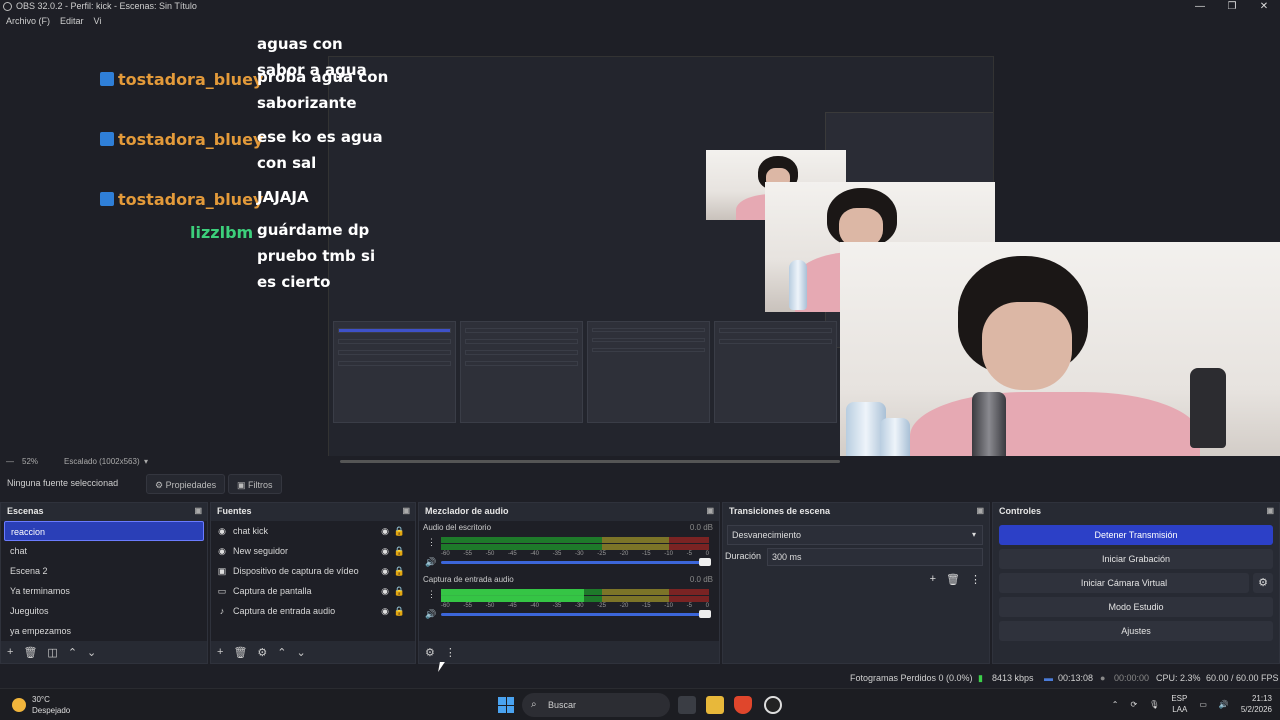 The width and height of the screenshot is (1280, 720). I want to click on scene-item: reaccion, so click(104, 531).